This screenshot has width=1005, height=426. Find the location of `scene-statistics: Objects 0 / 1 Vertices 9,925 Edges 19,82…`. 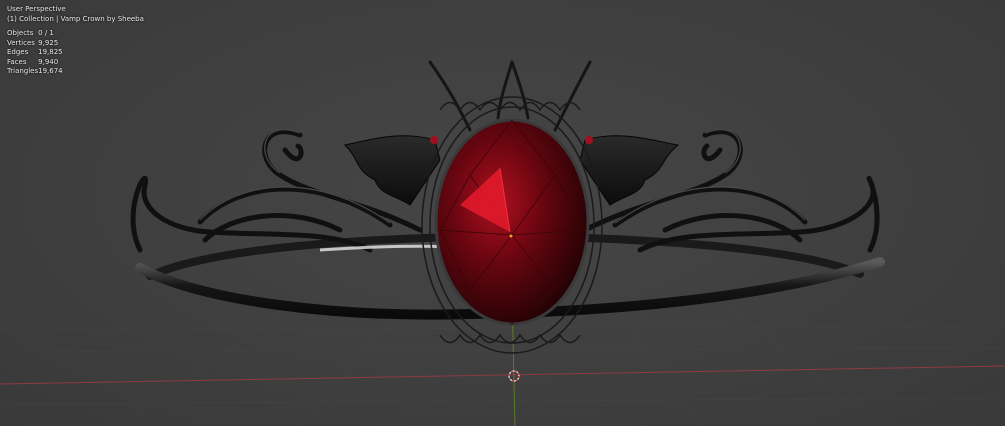

scene-statistics: Objects 0 / 1 Vertices 9,925 Edges 19,82… is located at coordinates (35, 53).